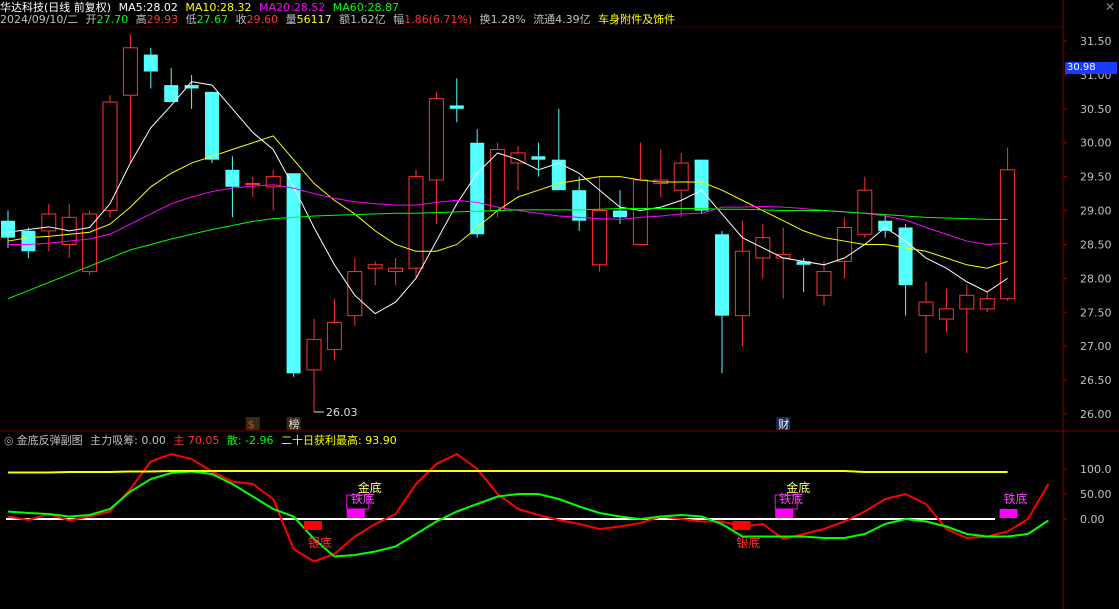 The height and width of the screenshot is (609, 1119). I want to click on indicator-axis-label: 0.00, so click(1092, 519).